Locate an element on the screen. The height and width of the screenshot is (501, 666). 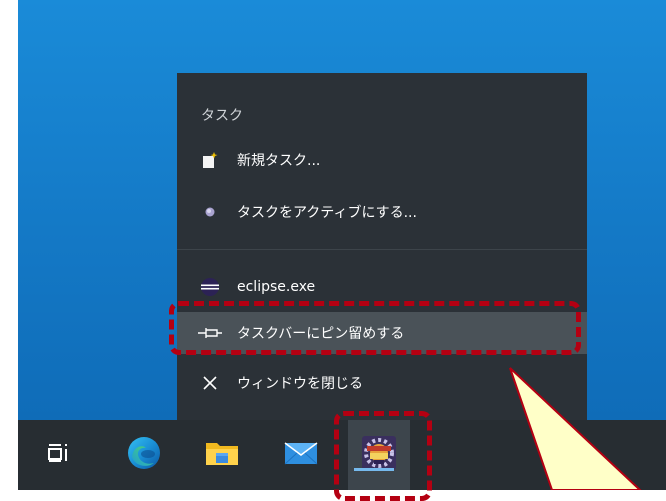
menu-item-label: eclipse.exe is located at coordinates (276, 287).